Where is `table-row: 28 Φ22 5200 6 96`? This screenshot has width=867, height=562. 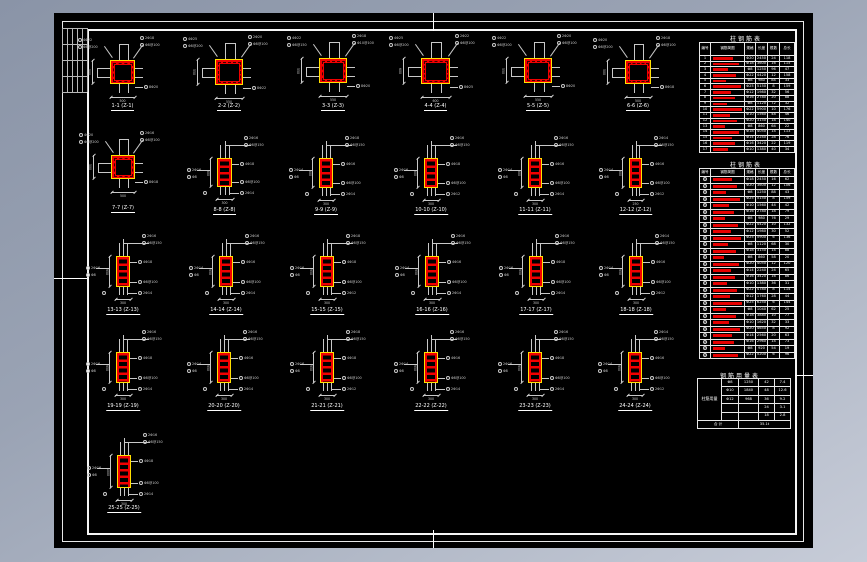 table-row: 28 Φ22 5200 6 96 is located at coordinates (747, 355).